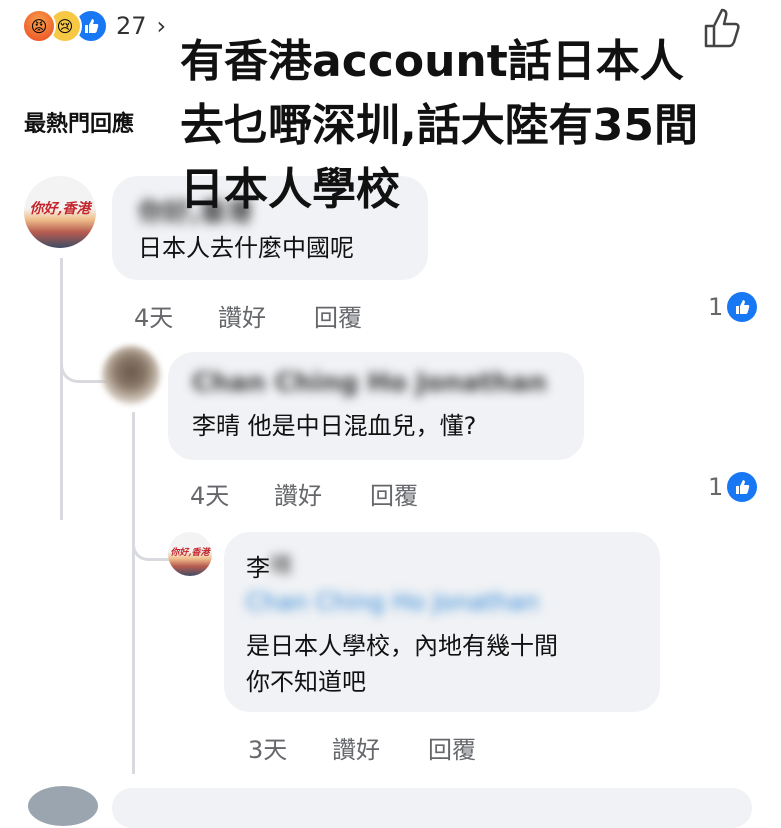  Describe the element at coordinates (258, 568) in the screenshot. I see `comment-author: 李` at that location.